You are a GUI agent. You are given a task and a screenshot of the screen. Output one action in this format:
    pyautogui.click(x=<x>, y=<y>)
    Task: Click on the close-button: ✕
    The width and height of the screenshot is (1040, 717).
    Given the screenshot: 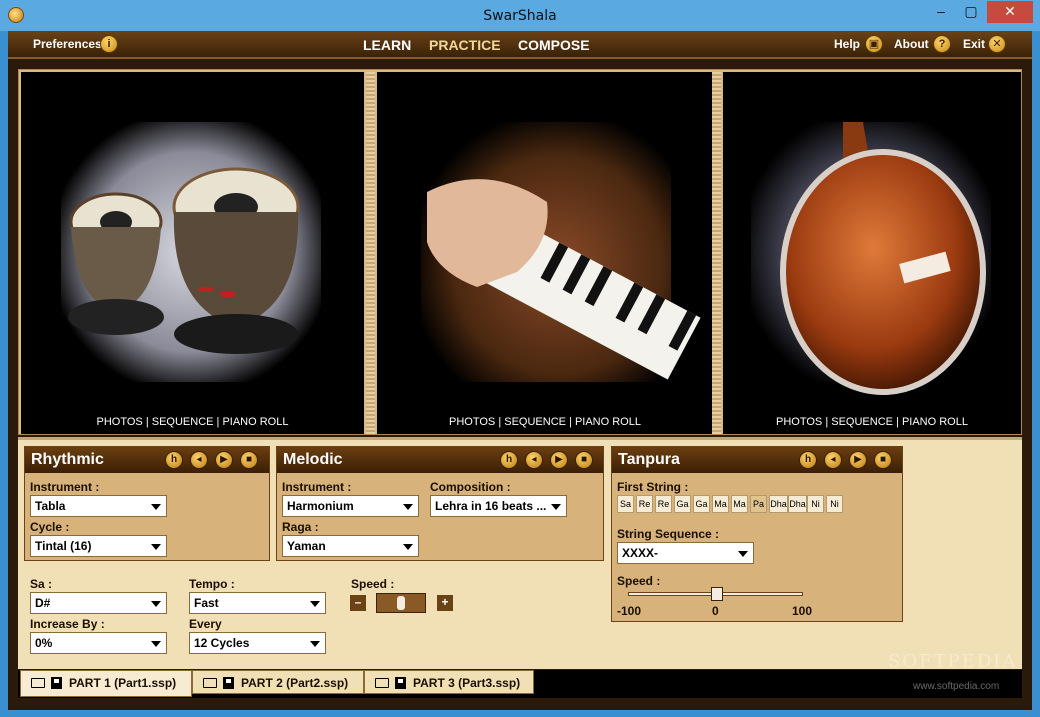 What is the action you would take?
    pyautogui.click(x=1010, y=12)
    